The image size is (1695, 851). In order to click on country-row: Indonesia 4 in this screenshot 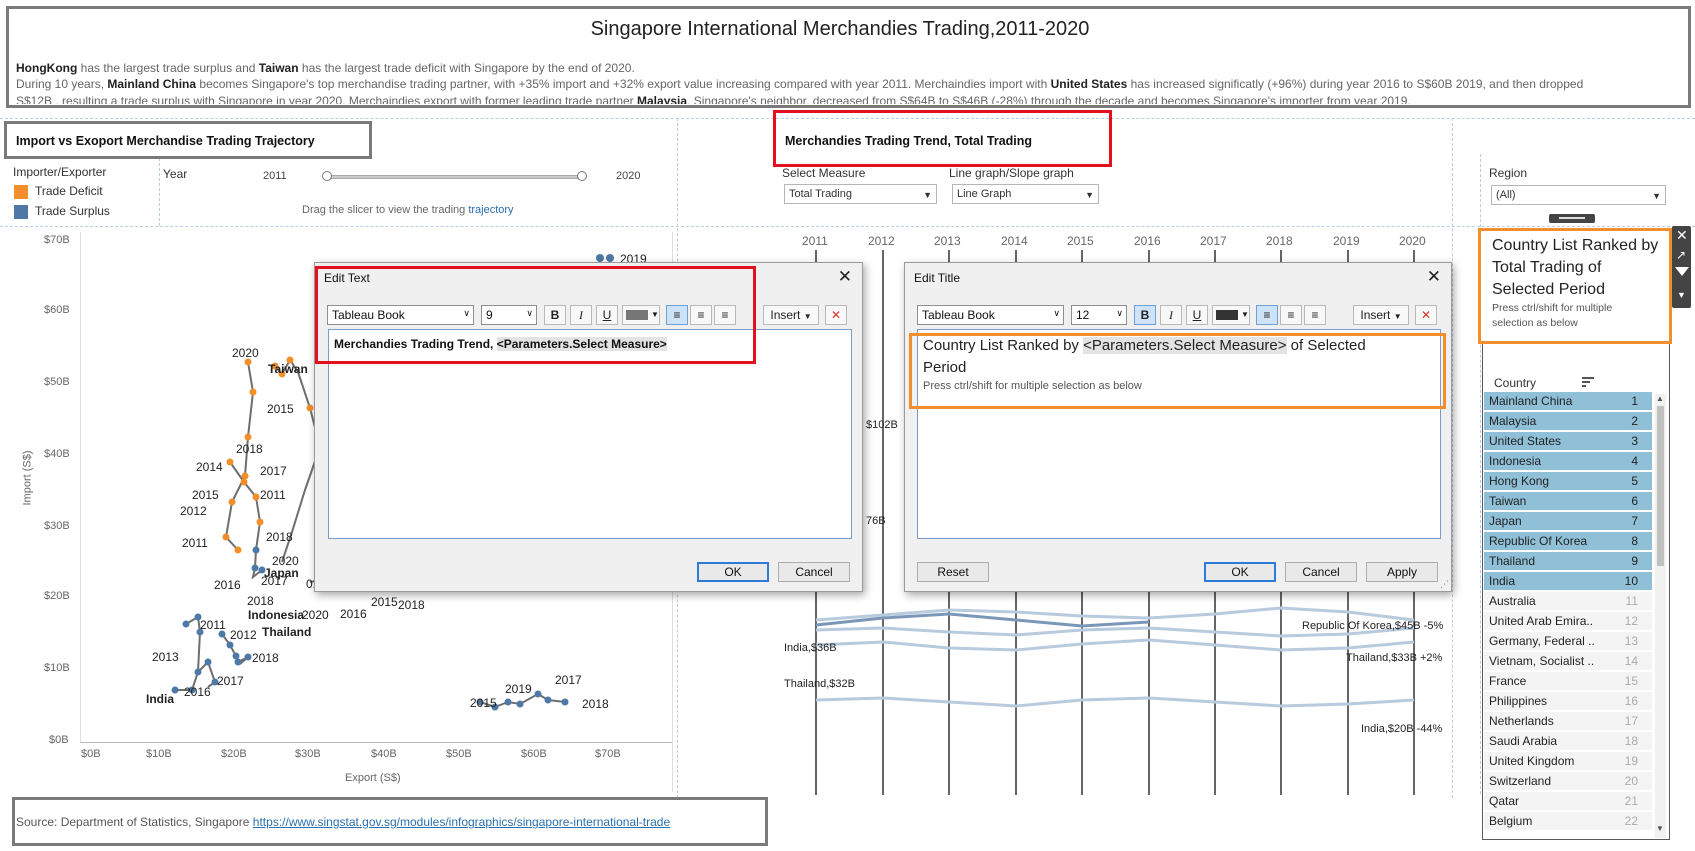, I will do `click(1568, 461)`.